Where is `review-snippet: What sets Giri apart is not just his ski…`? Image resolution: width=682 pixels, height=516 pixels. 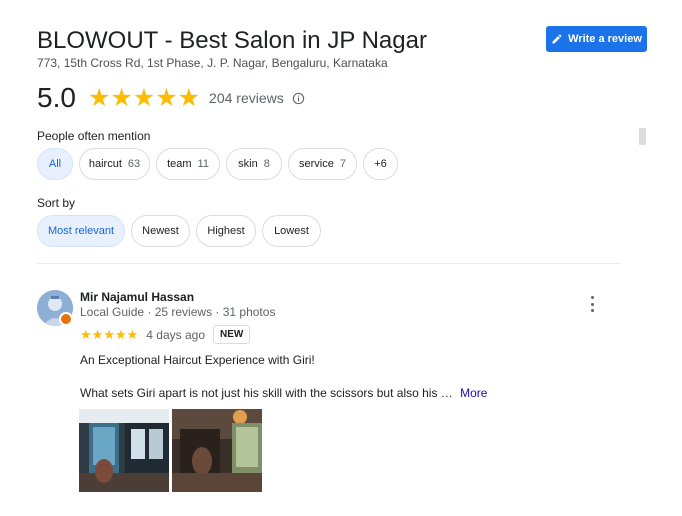 review-snippet: What sets Giri apart is not just his ski… is located at coordinates (266, 393).